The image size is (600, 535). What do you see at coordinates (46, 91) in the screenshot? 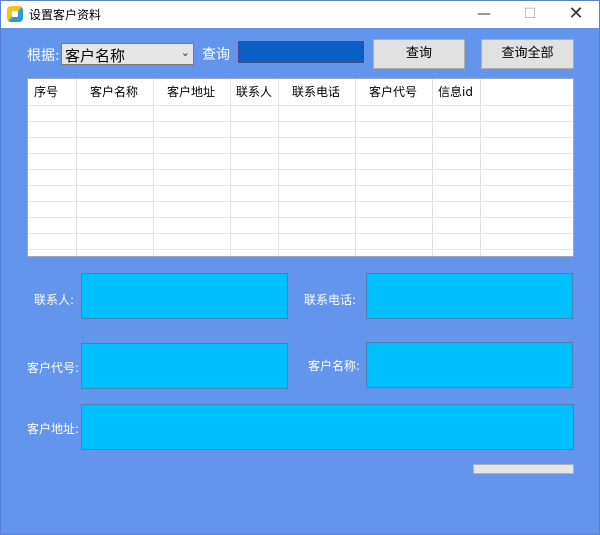
I see `table-header-cell: 序号` at bounding box center [46, 91].